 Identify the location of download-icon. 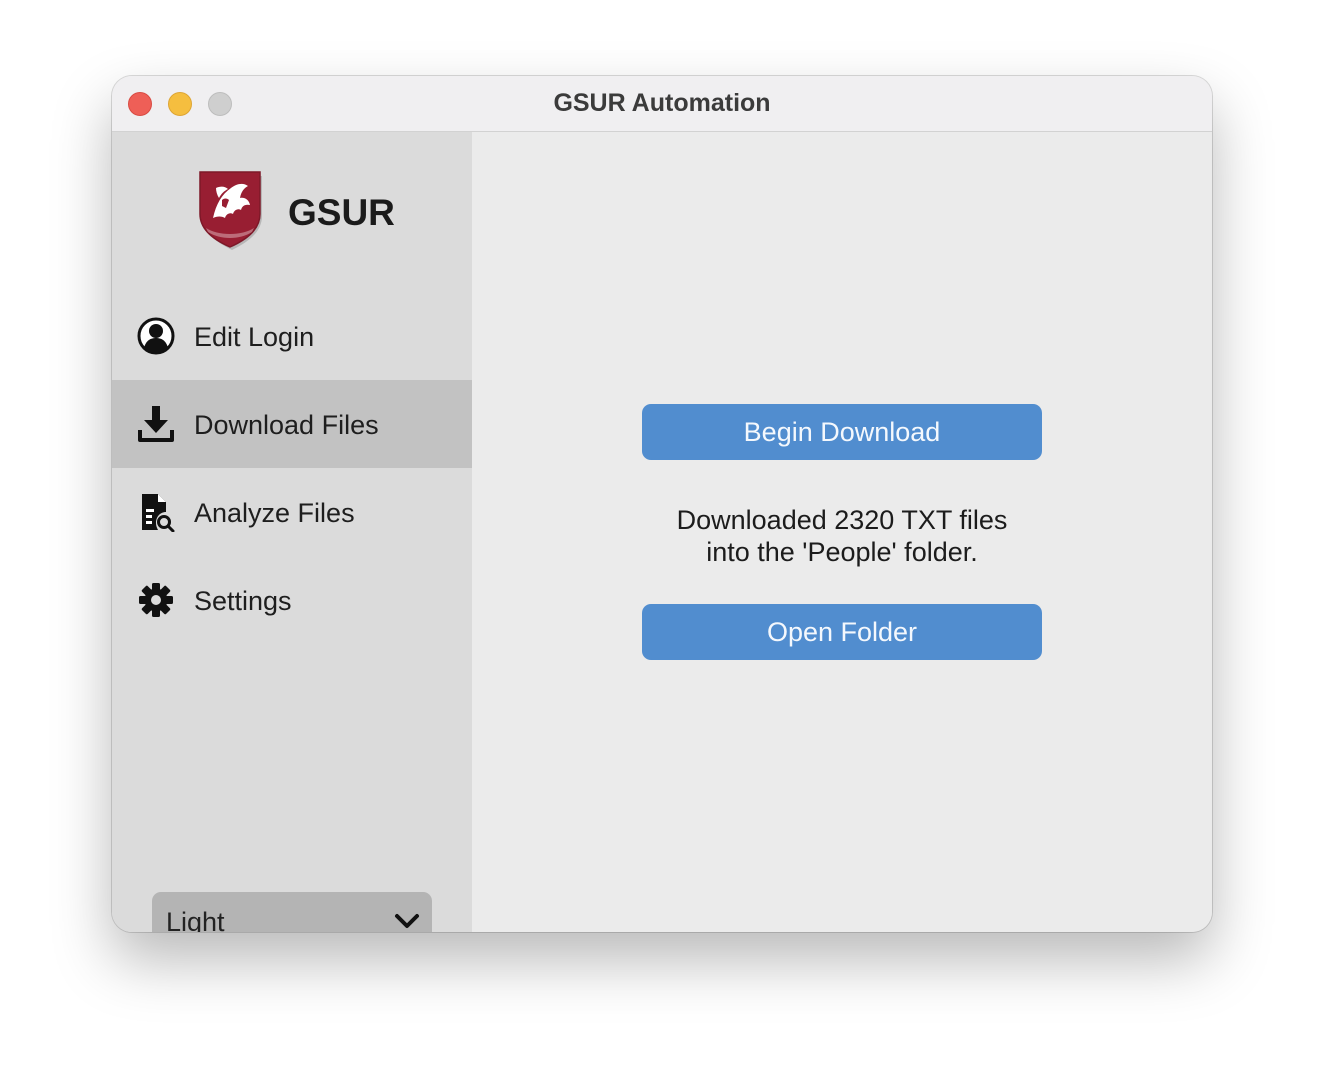
(156, 424).